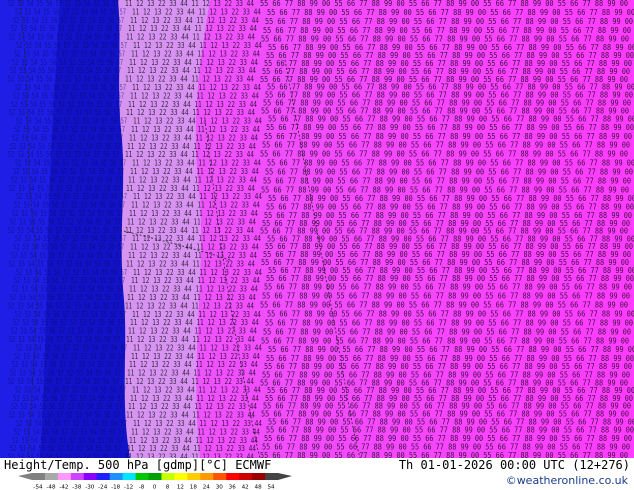 This screenshot has width=634, height=490. What do you see at coordinates (138, 465) in the screenshot?
I see `map-title: Height/Temp. 500 hPa [gdmp][°C] ECMWF` at bounding box center [138, 465].